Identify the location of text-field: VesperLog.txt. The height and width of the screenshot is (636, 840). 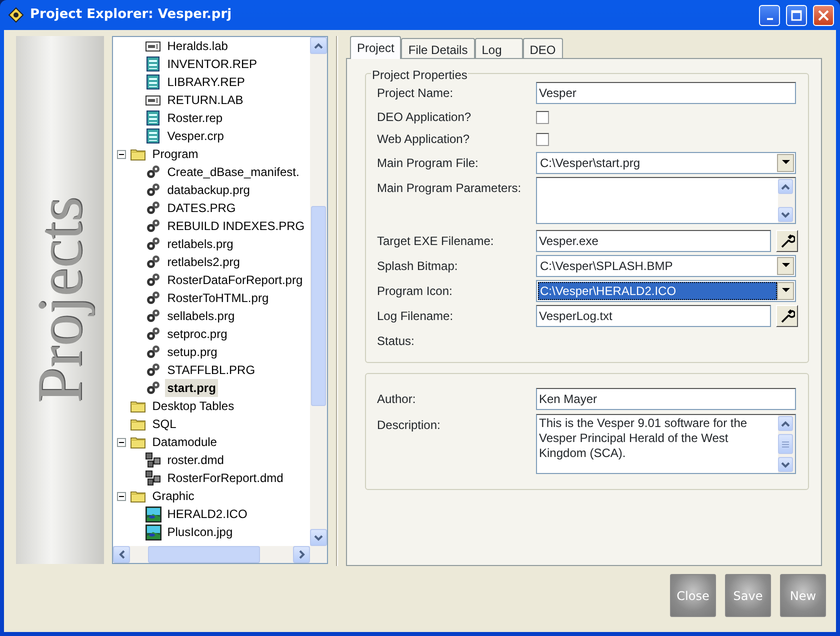
(653, 315).